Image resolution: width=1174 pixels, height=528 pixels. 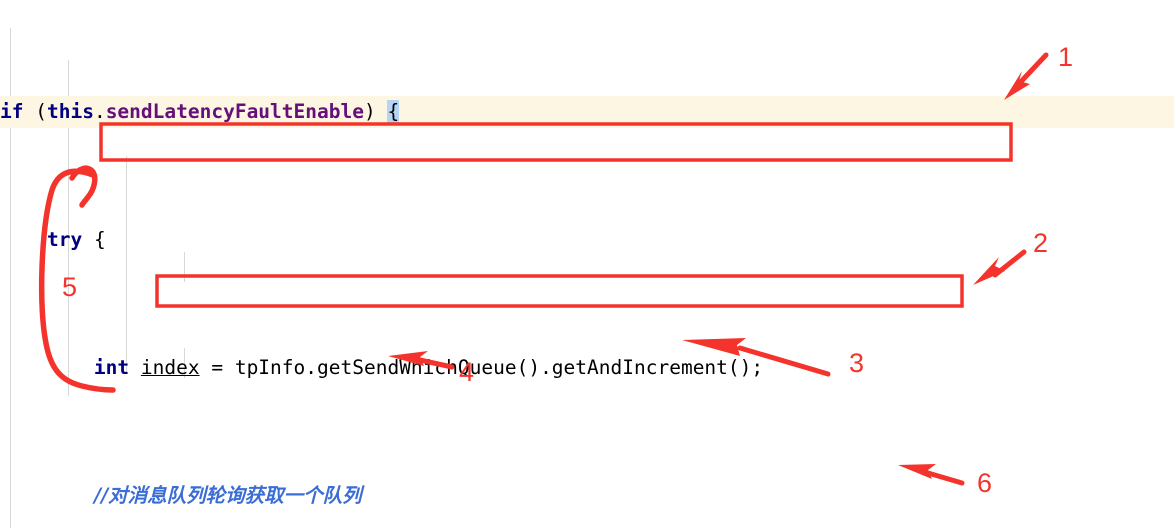 I want to click on code-line-2: try {, so click(x=587, y=240).